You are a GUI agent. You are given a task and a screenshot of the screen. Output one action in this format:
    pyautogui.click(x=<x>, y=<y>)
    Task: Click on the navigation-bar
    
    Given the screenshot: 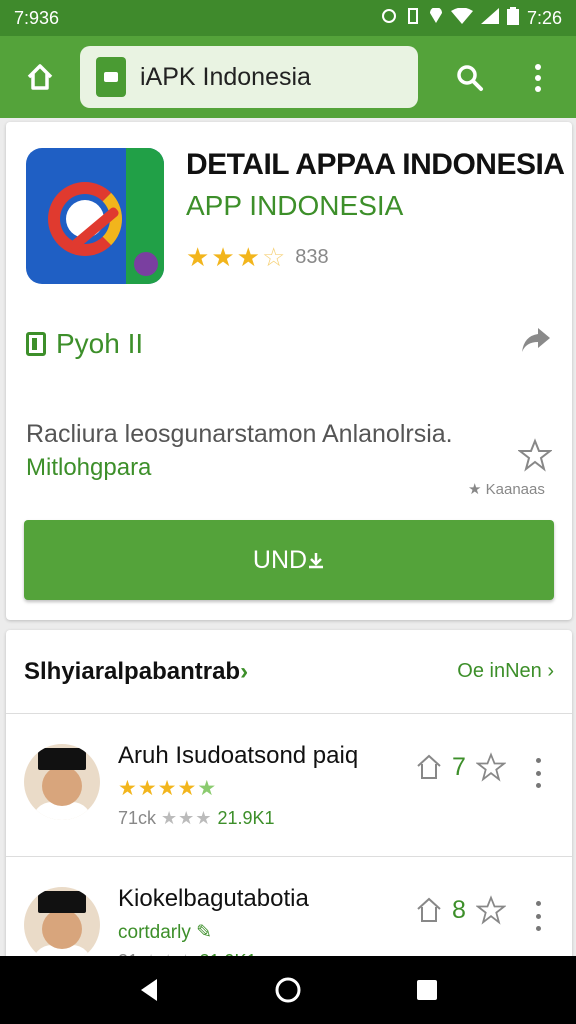 What is the action you would take?
    pyautogui.click(x=288, y=990)
    